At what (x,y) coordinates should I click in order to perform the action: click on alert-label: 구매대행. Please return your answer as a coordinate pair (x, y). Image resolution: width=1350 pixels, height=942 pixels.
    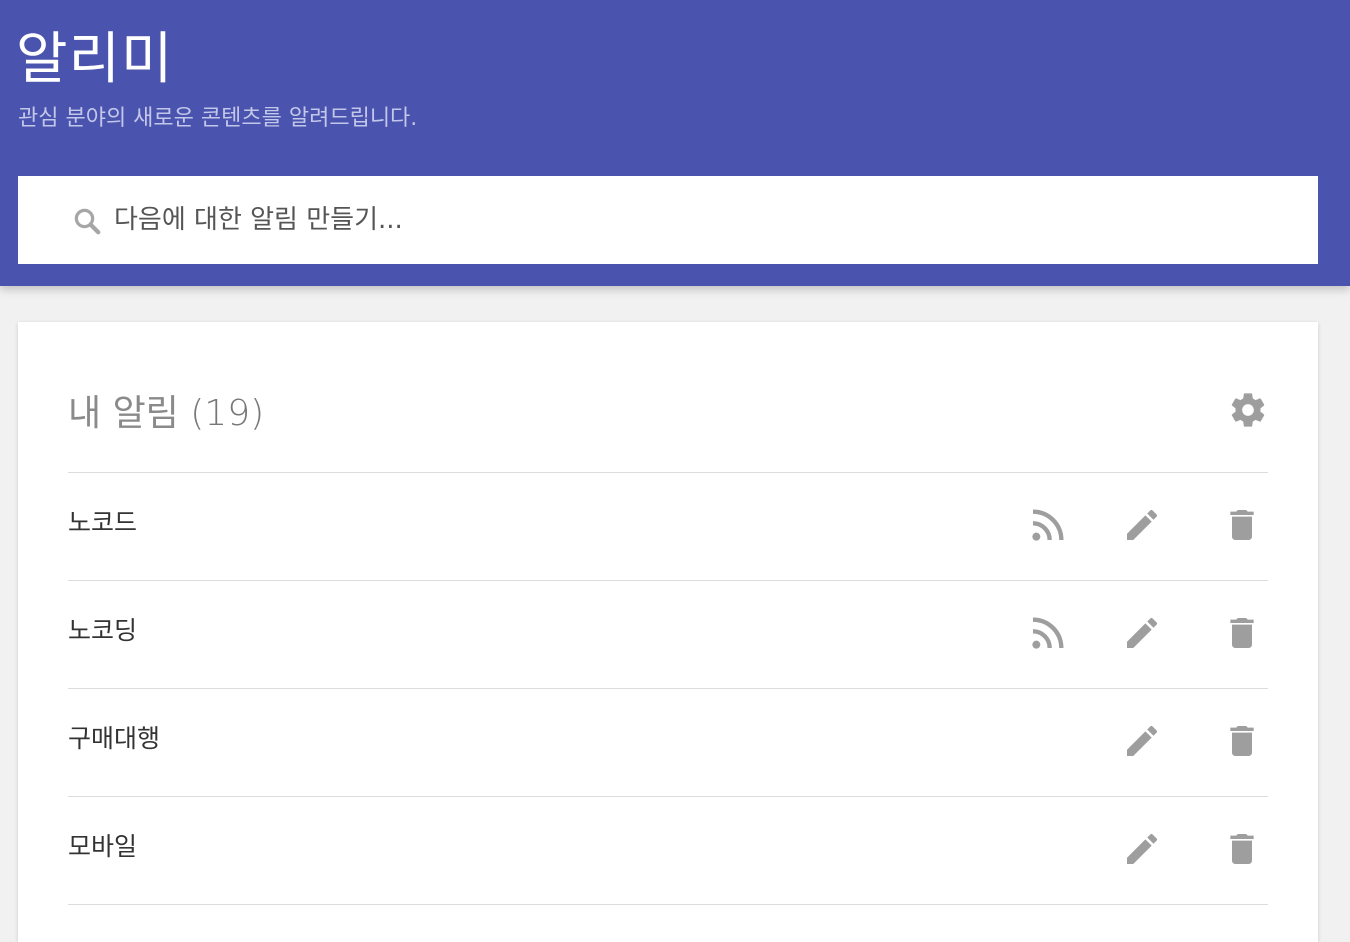
    Looking at the image, I should click on (114, 737).